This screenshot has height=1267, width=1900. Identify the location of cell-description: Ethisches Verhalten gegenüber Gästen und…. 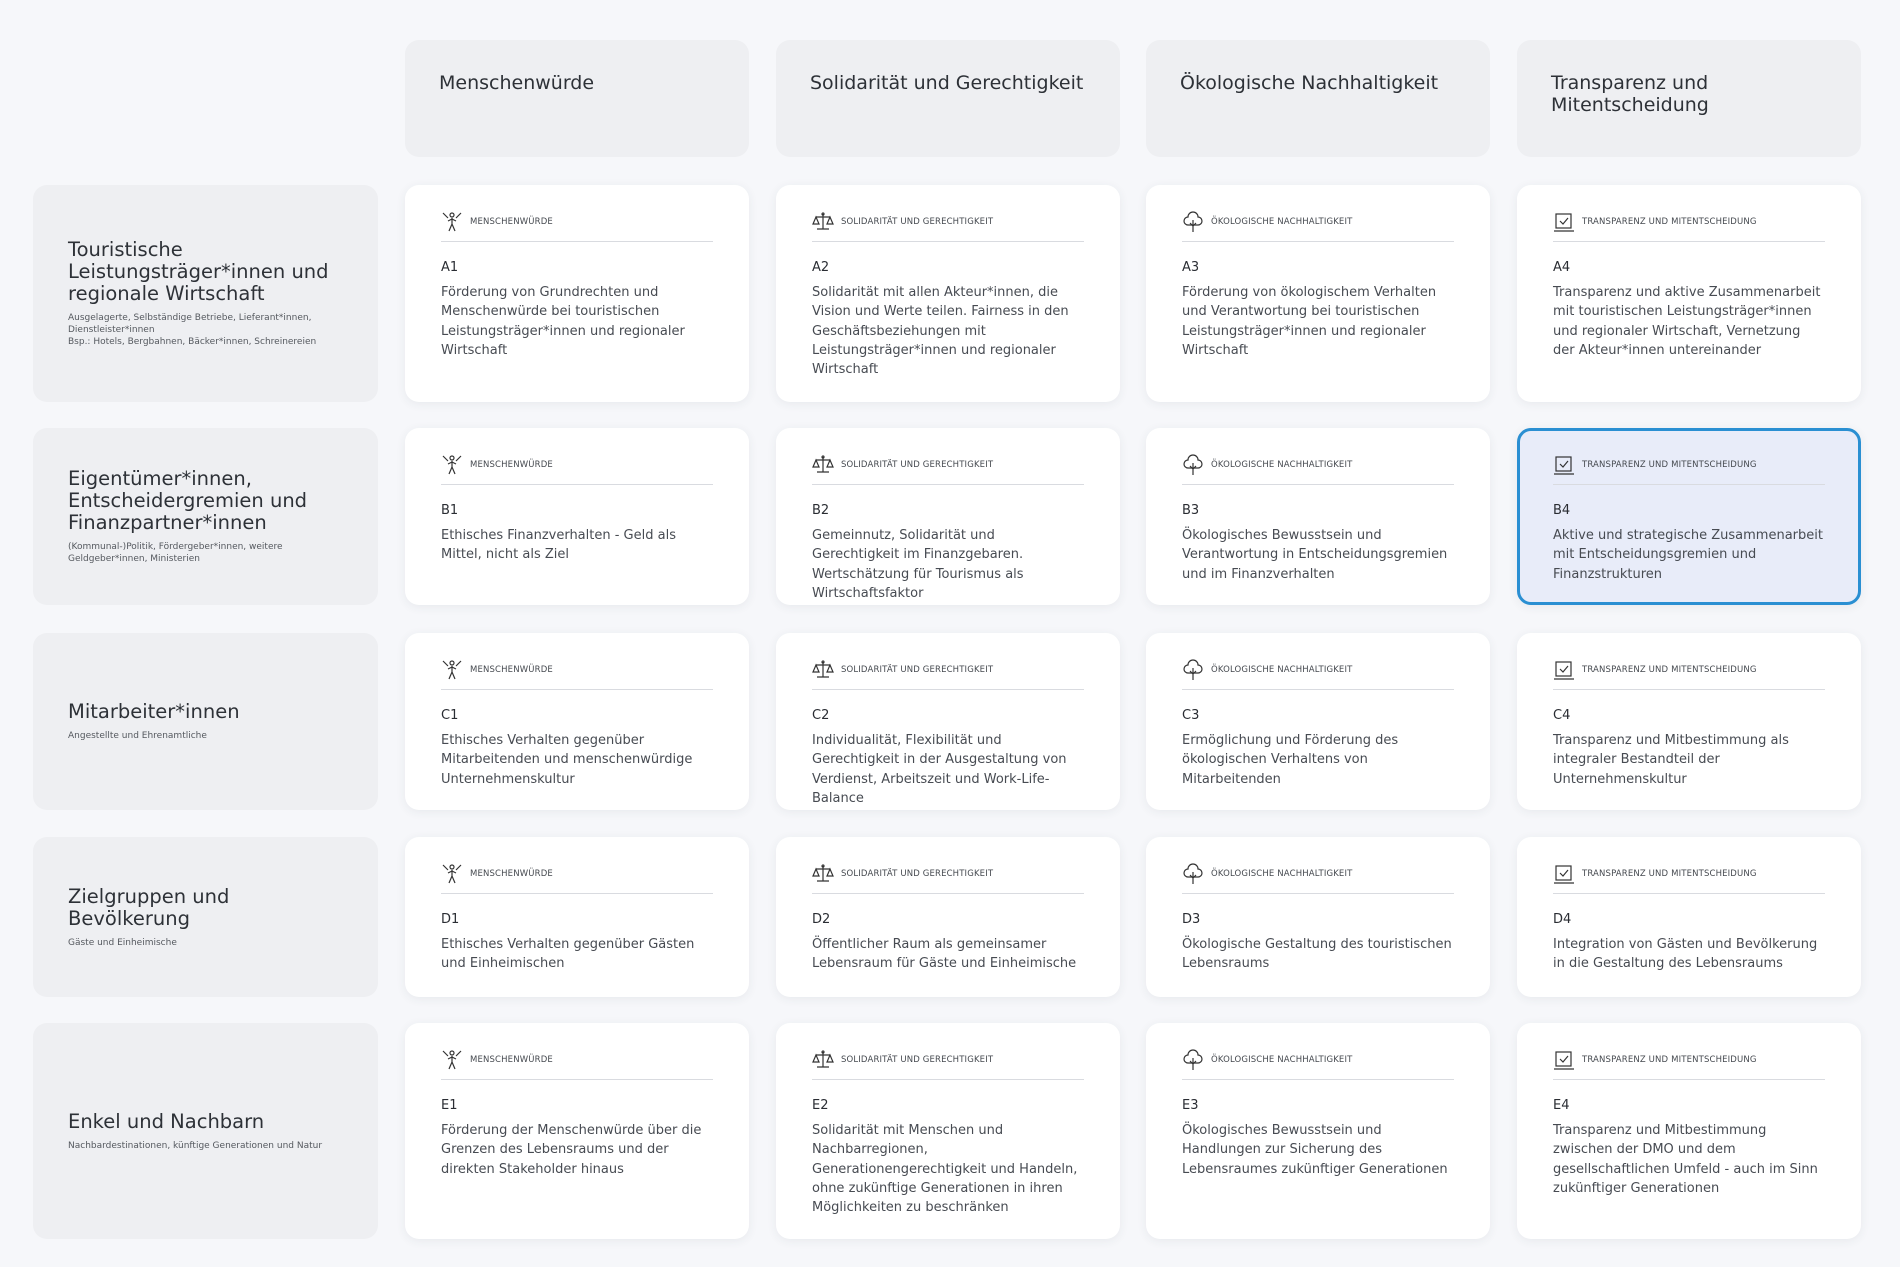
(568, 954).